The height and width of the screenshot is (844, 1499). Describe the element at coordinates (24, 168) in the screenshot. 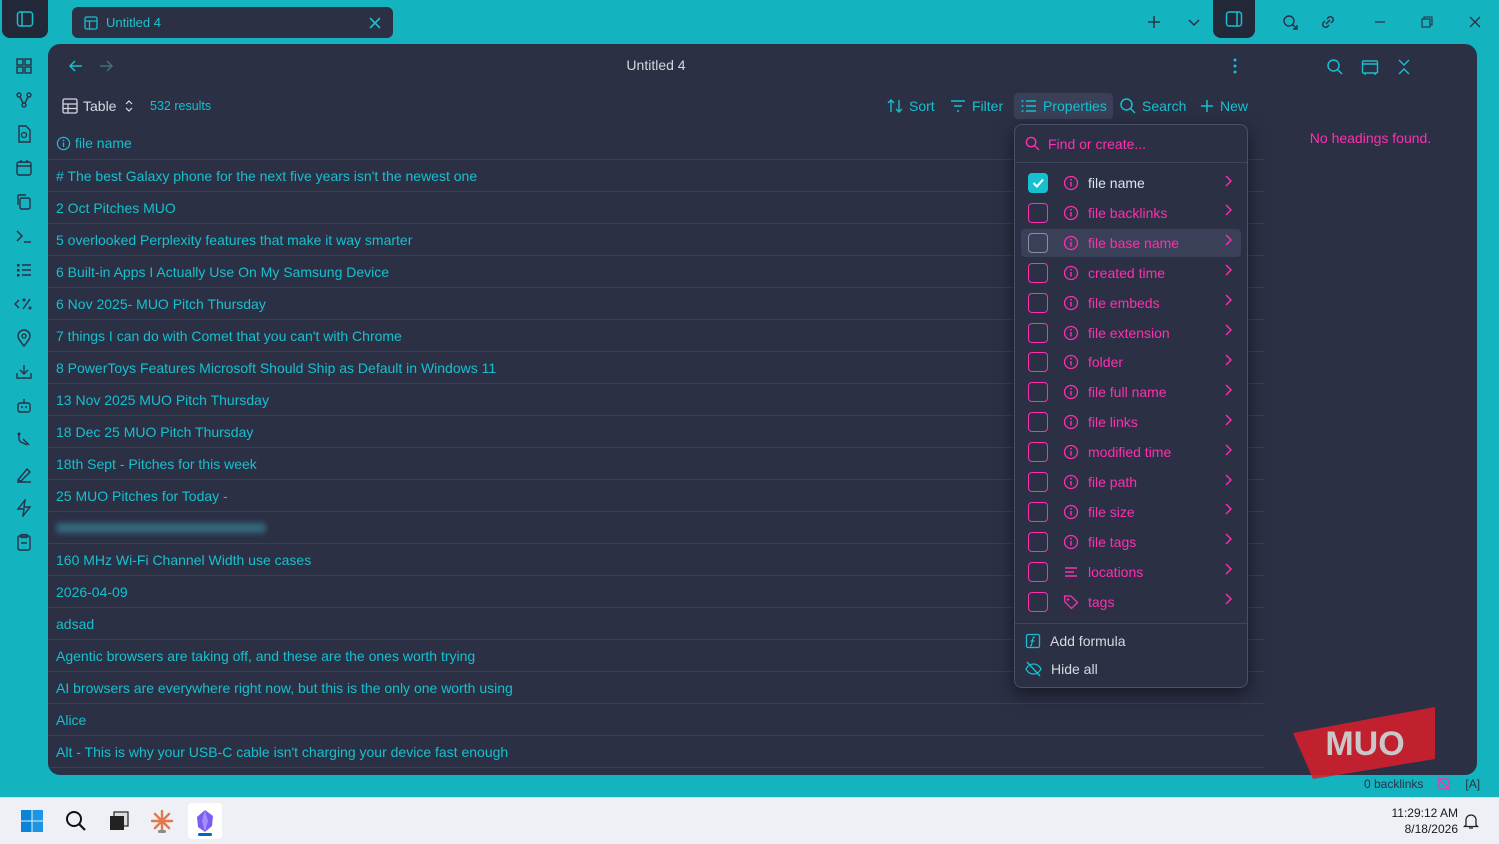

I see `ribbon-calendar-button` at that location.